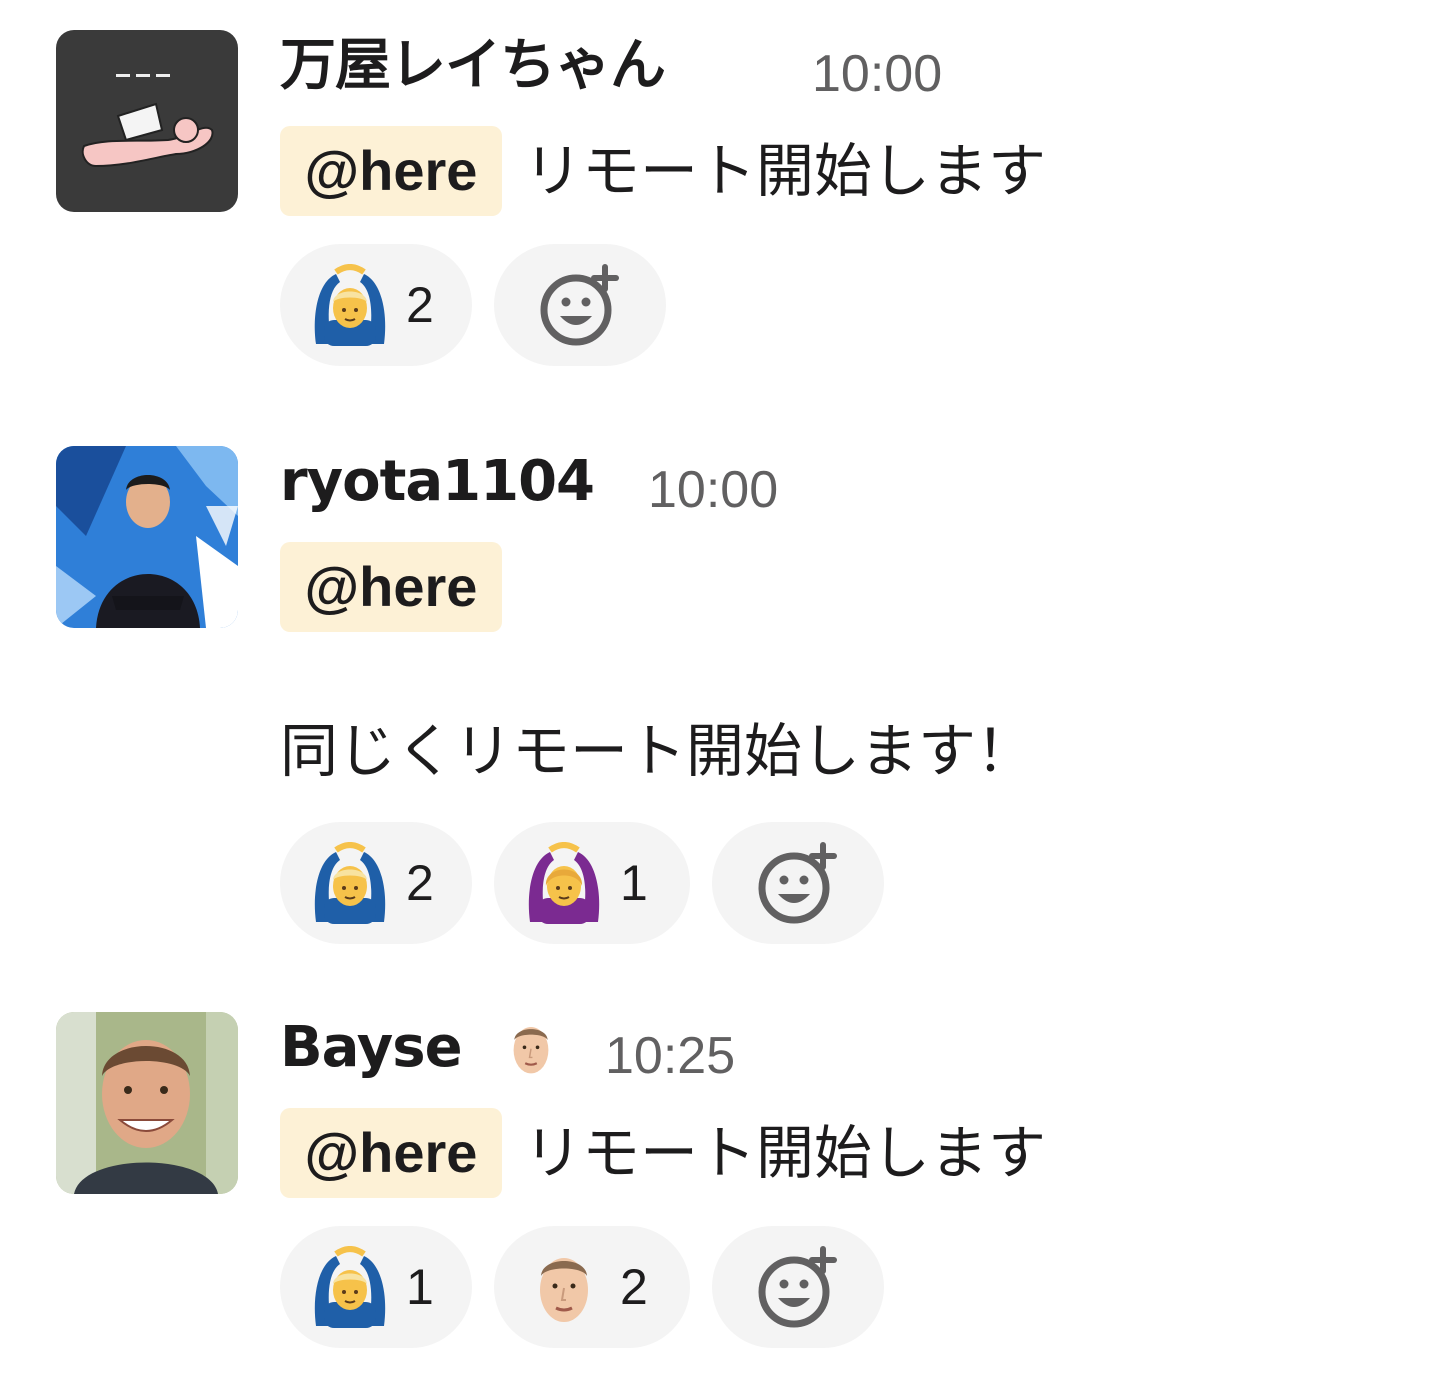  I want to click on reactions-bar: 2, so click(840, 305).